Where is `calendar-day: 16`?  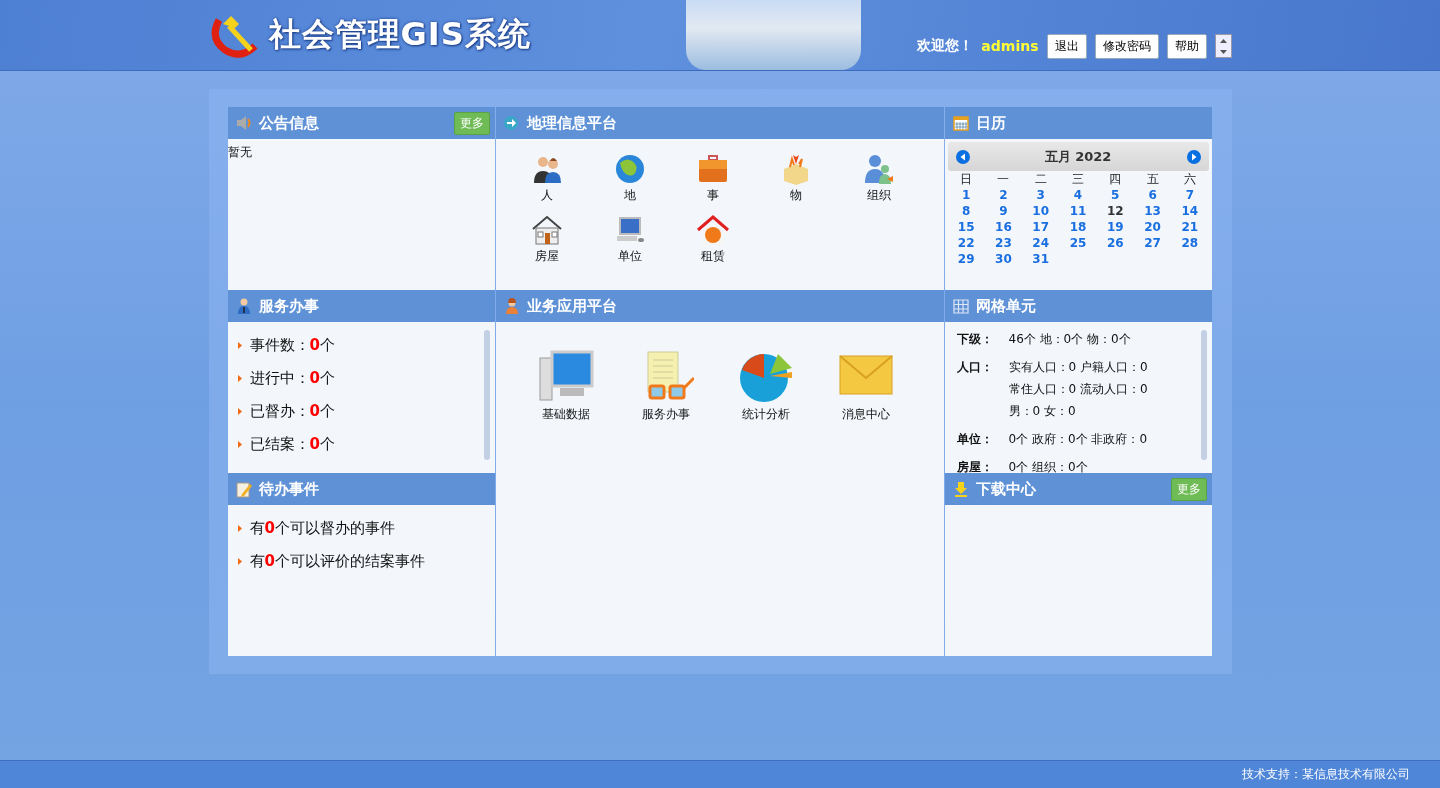 calendar-day: 16 is located at coordinates (1003, 227).